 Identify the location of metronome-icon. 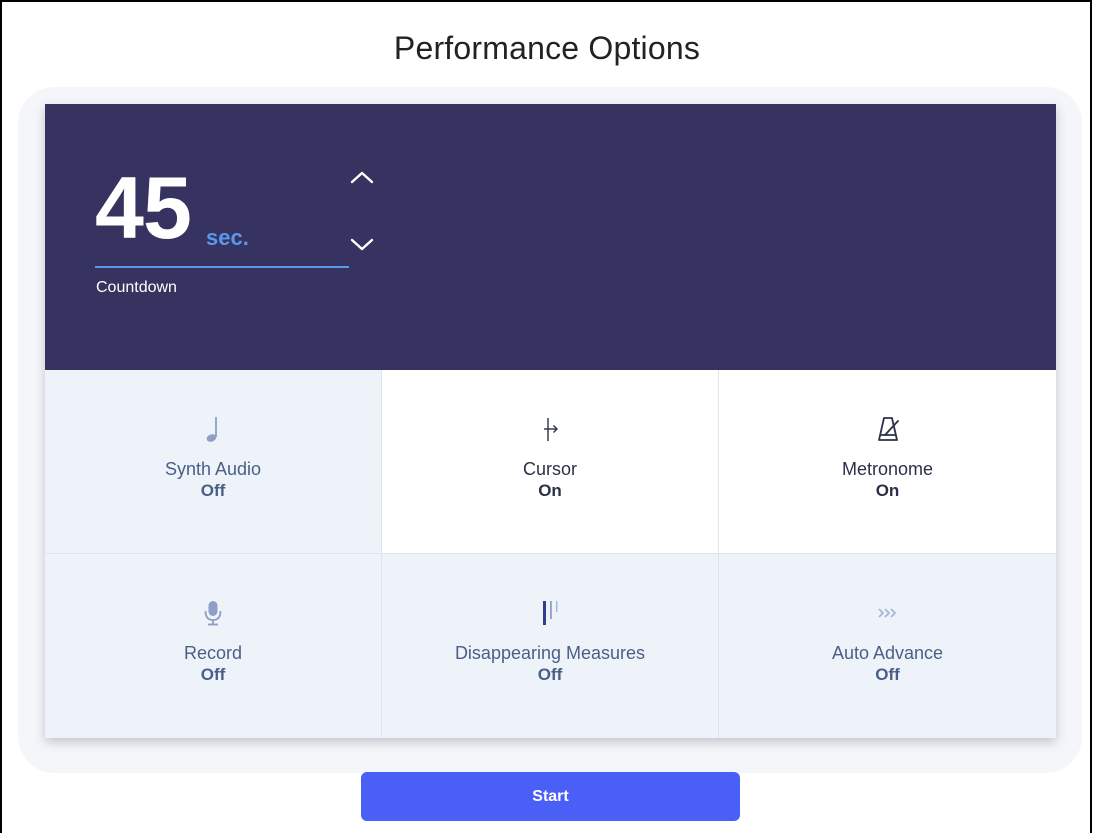
(888, 429).